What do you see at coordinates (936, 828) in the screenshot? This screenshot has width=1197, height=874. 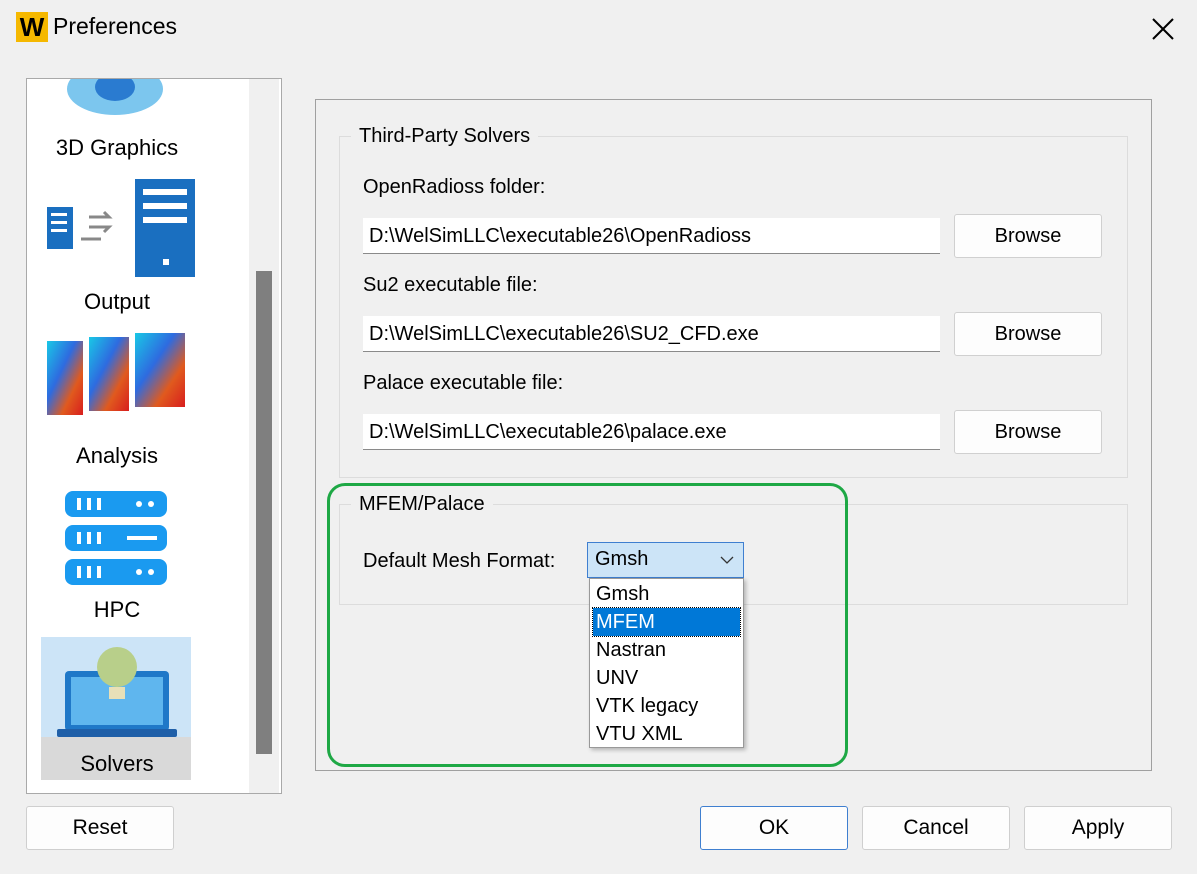 I see `cancel-button: Cancel` at bounding box center [936, 828].